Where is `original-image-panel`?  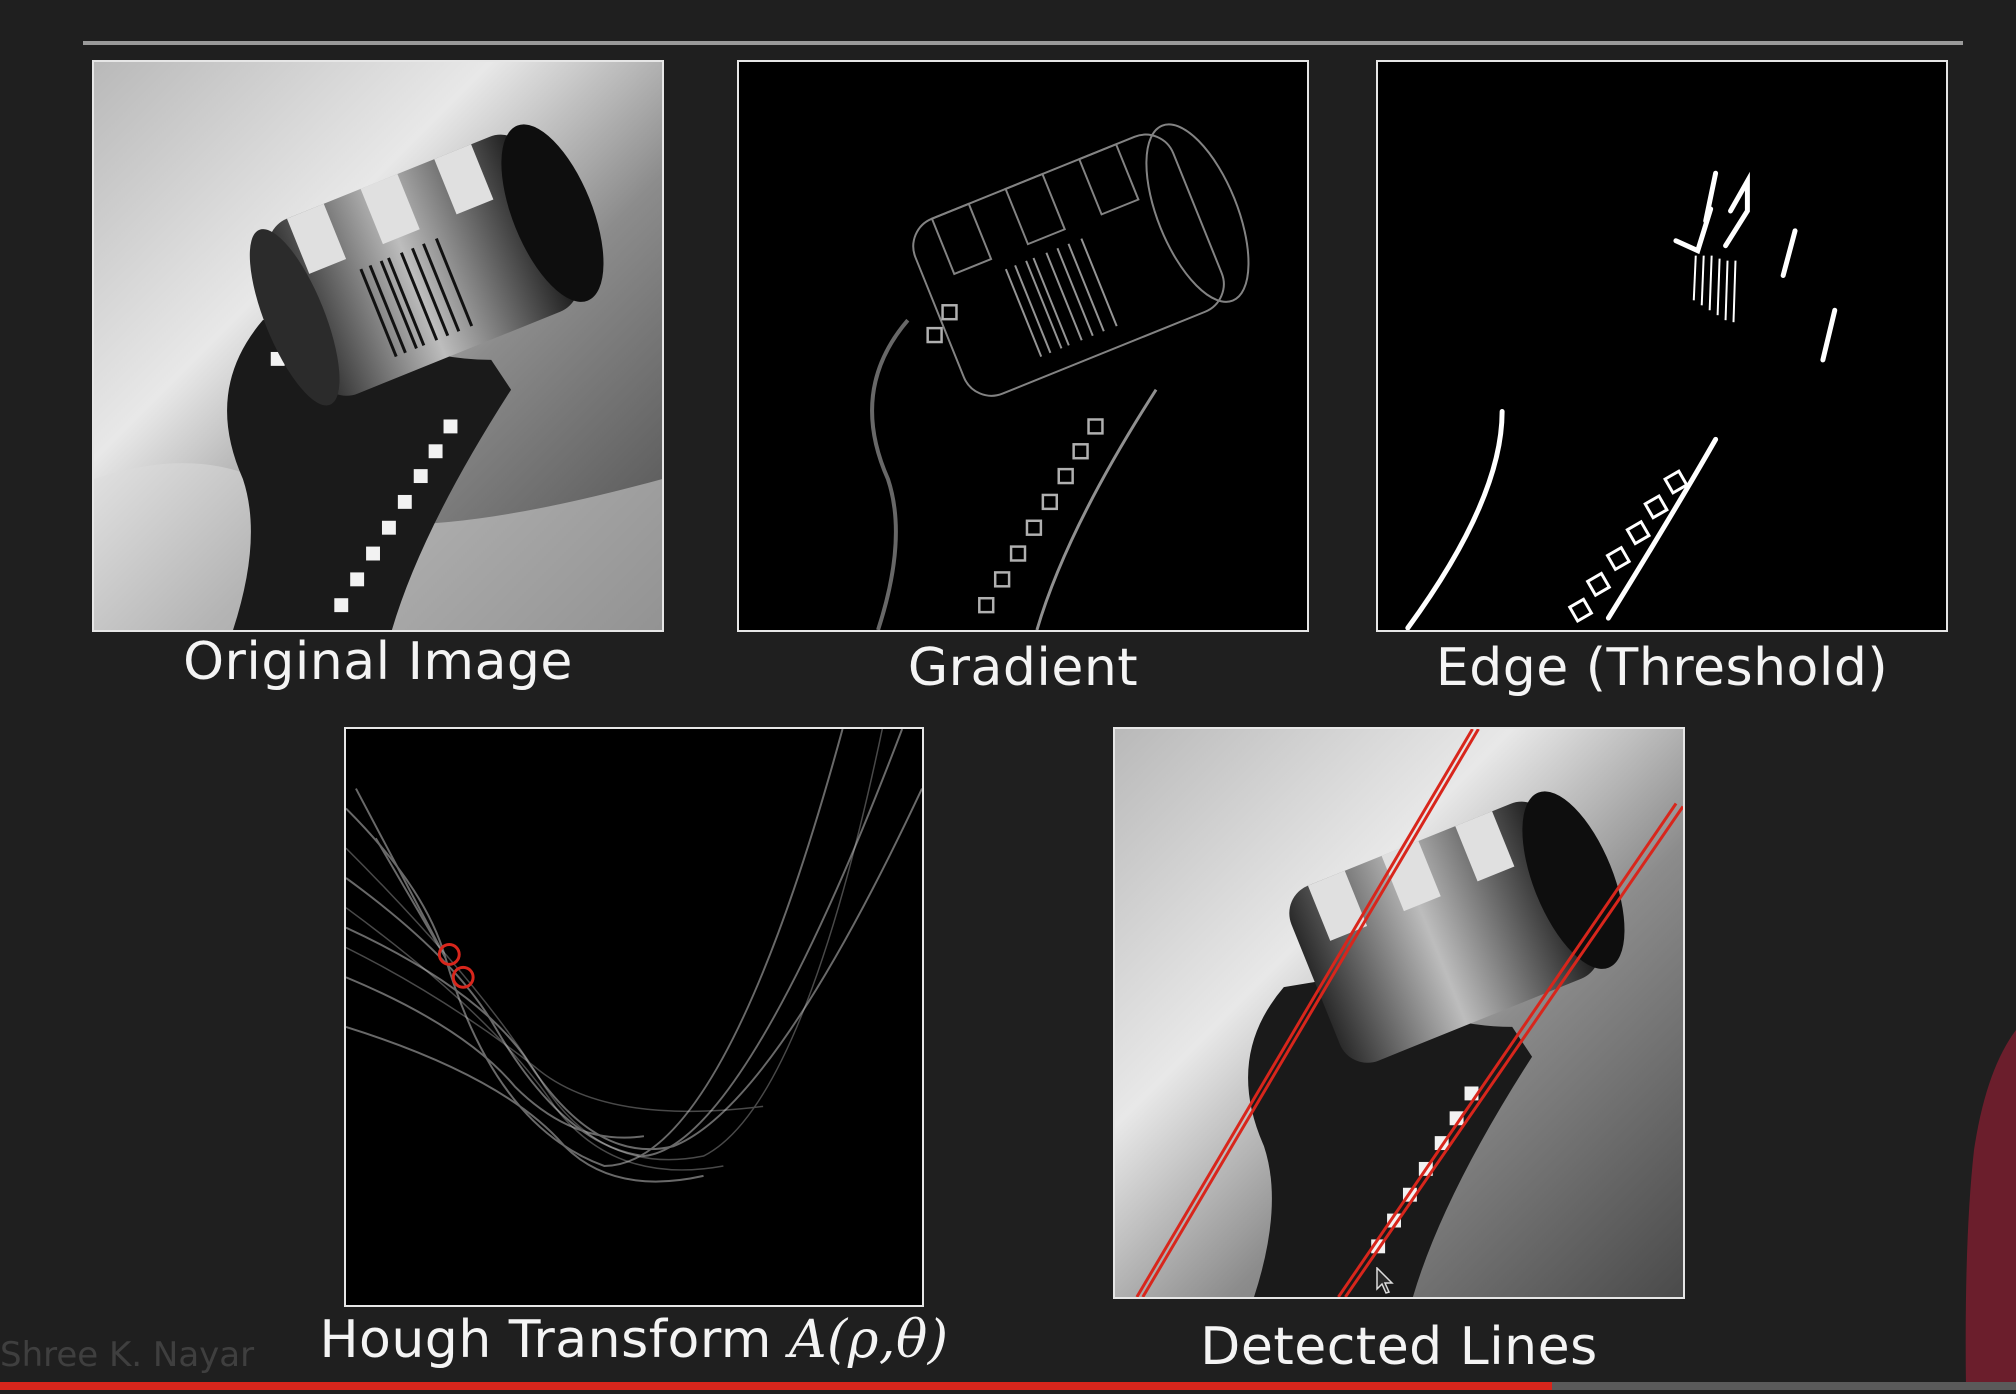
original-image-panel is located at coordinates (378, 346).